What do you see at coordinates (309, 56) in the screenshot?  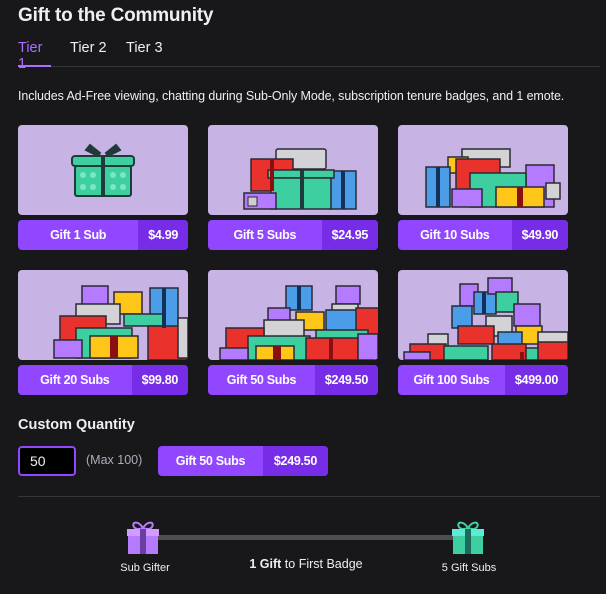 I see `tier-tabs: Tier 1 Tier 2 Tier 3` at bounding box center [309, 56].